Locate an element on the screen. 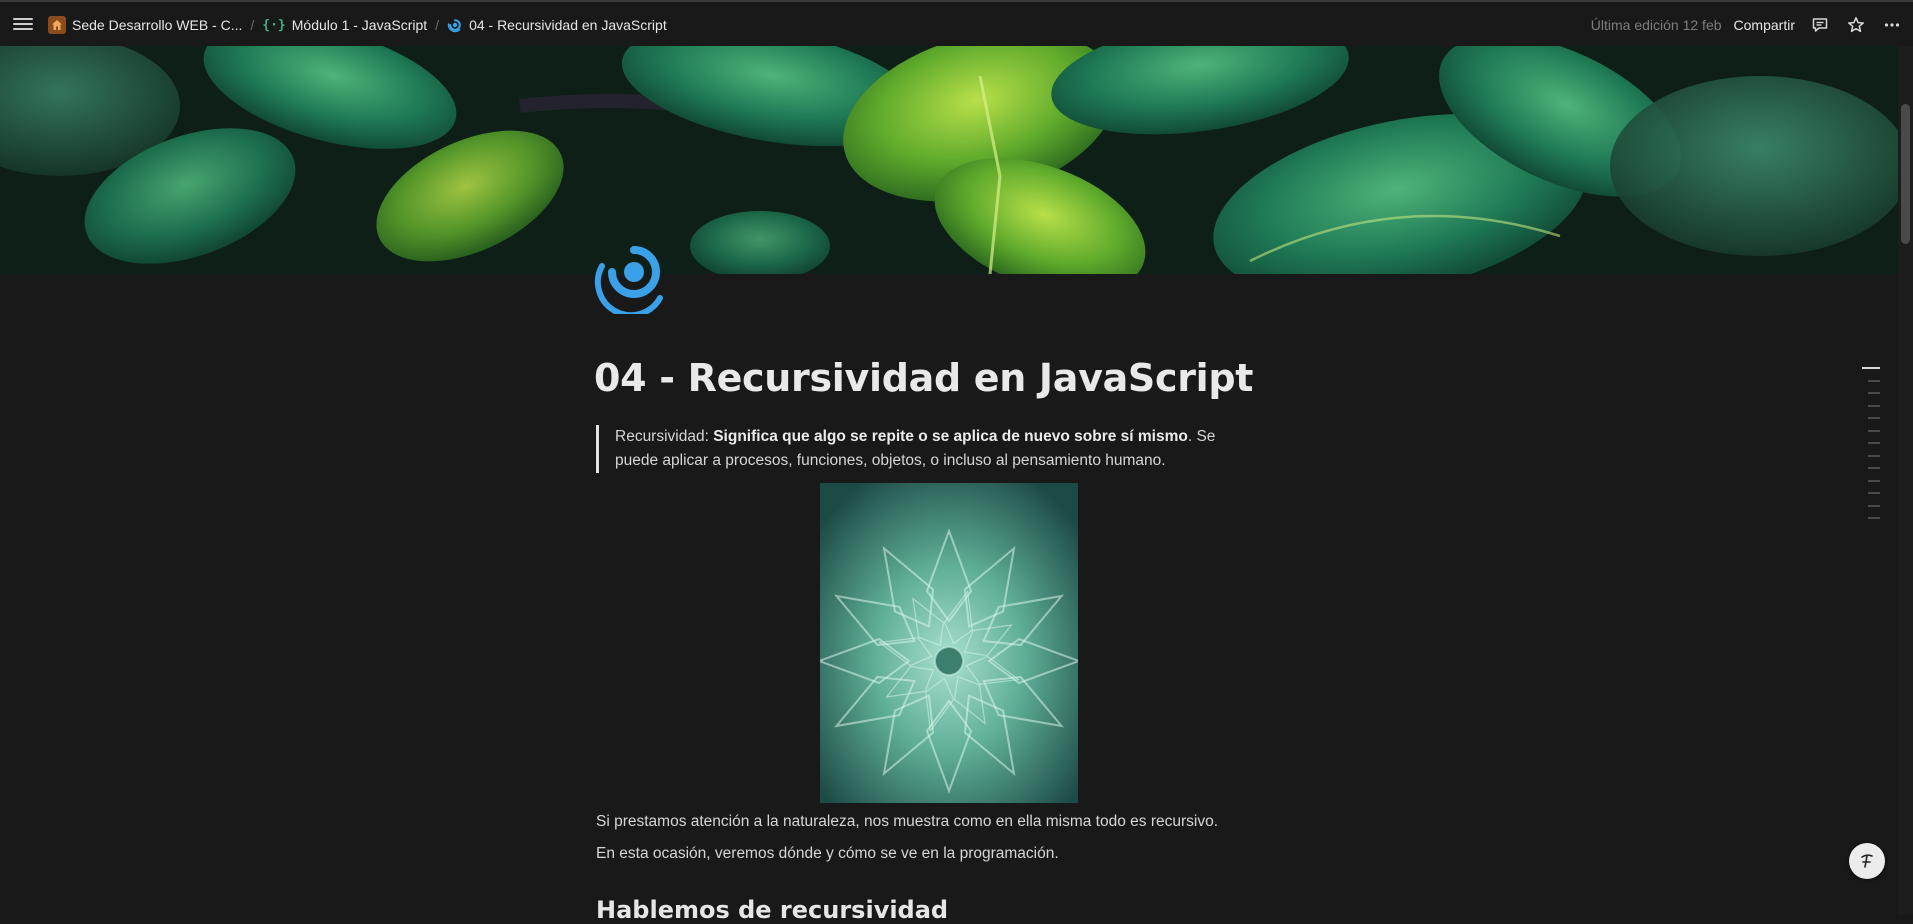  last-edited-text: Última edición 12 feb is located at coordinates (1656, 25).